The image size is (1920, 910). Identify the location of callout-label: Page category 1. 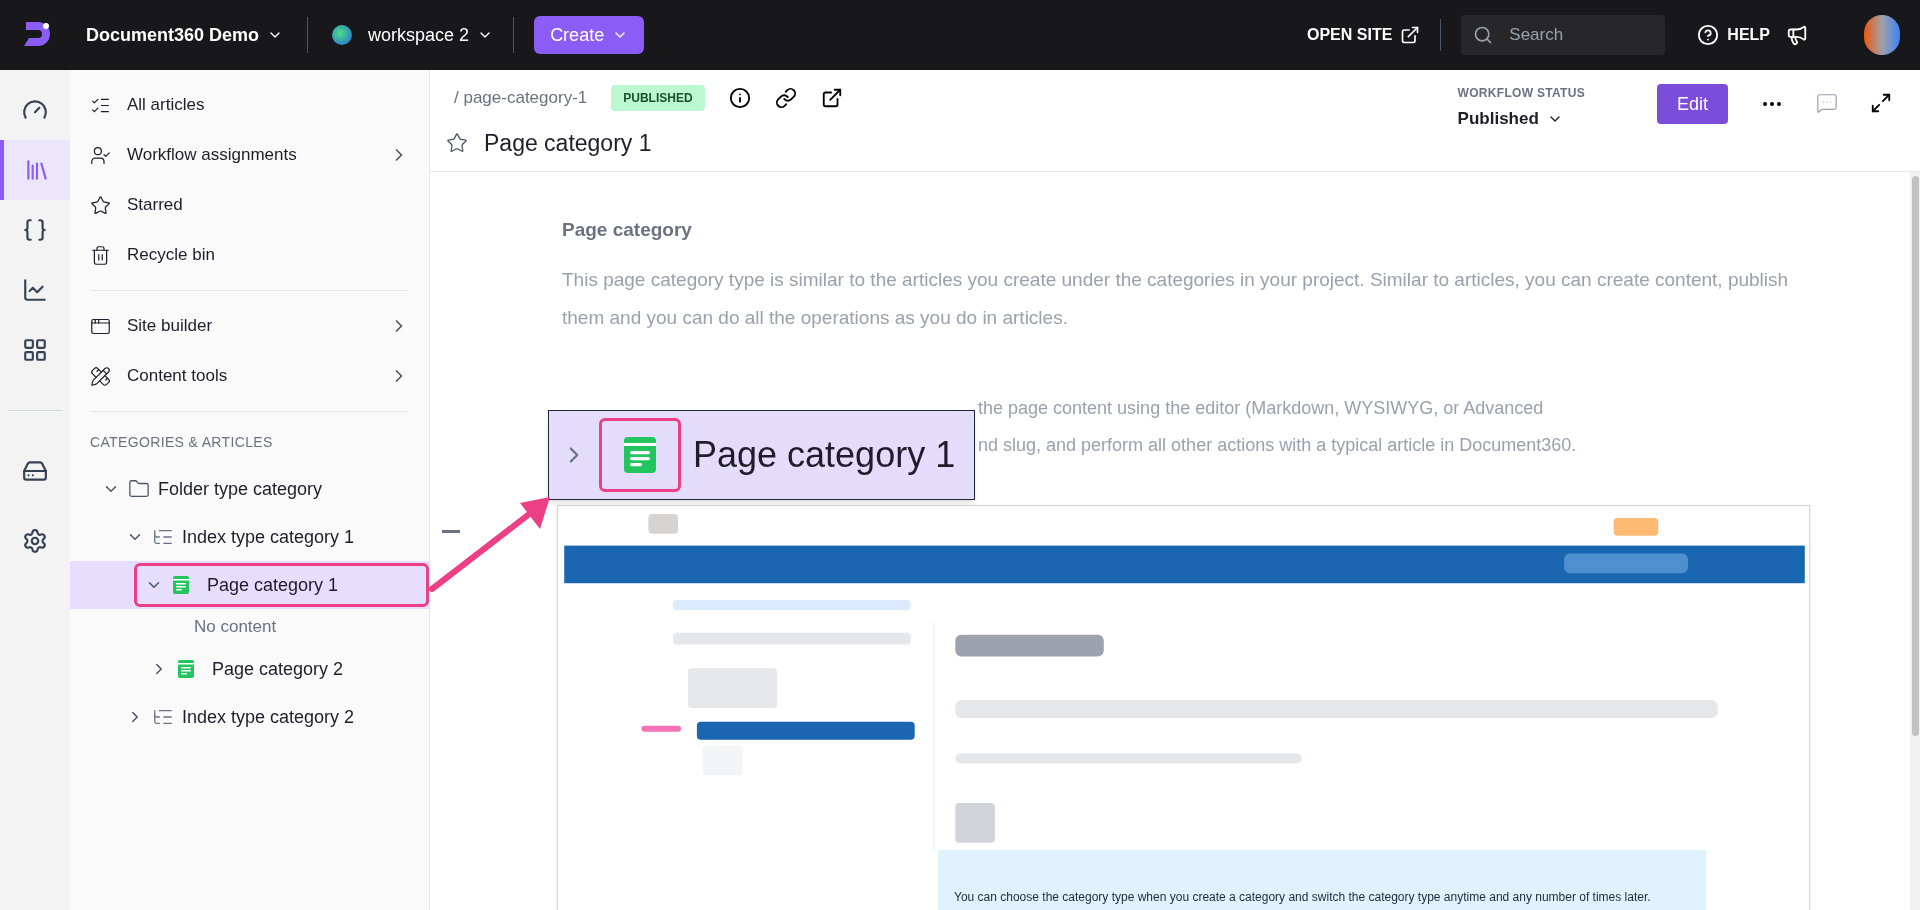
(824, 455).